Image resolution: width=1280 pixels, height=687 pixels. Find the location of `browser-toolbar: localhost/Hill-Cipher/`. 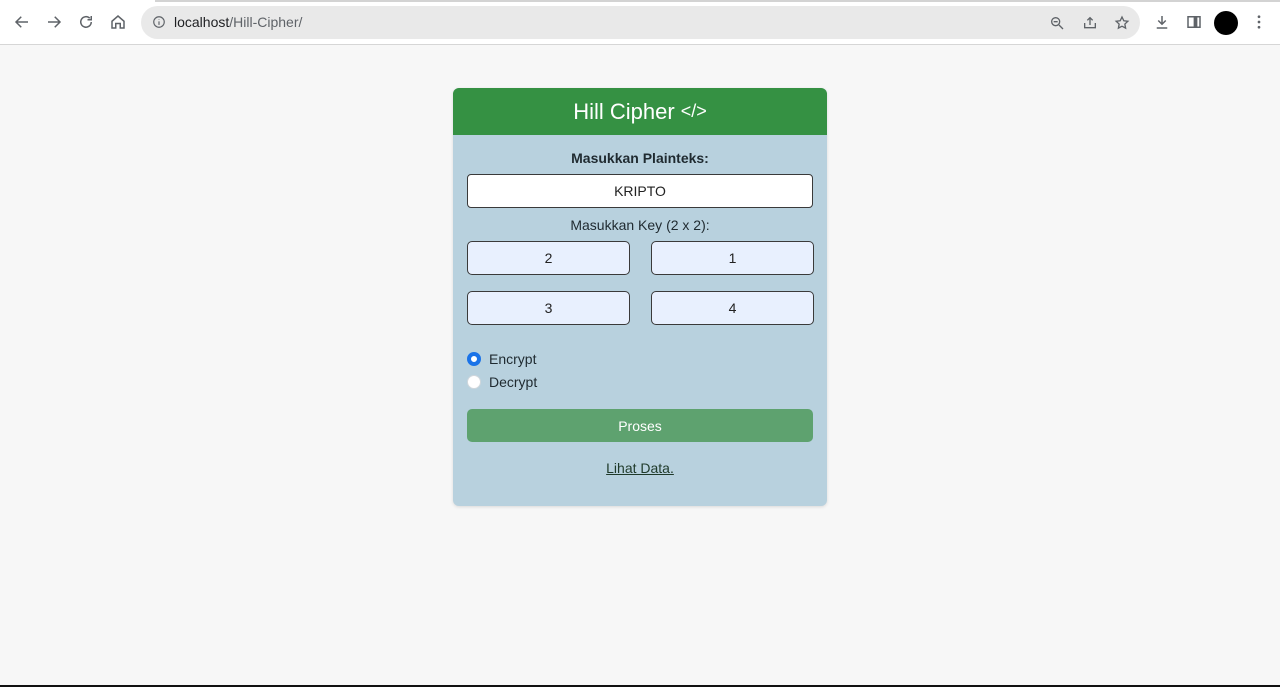

browser-toolbar: localhost/Hill-Cipher/ is located at coordinates (640, 22).